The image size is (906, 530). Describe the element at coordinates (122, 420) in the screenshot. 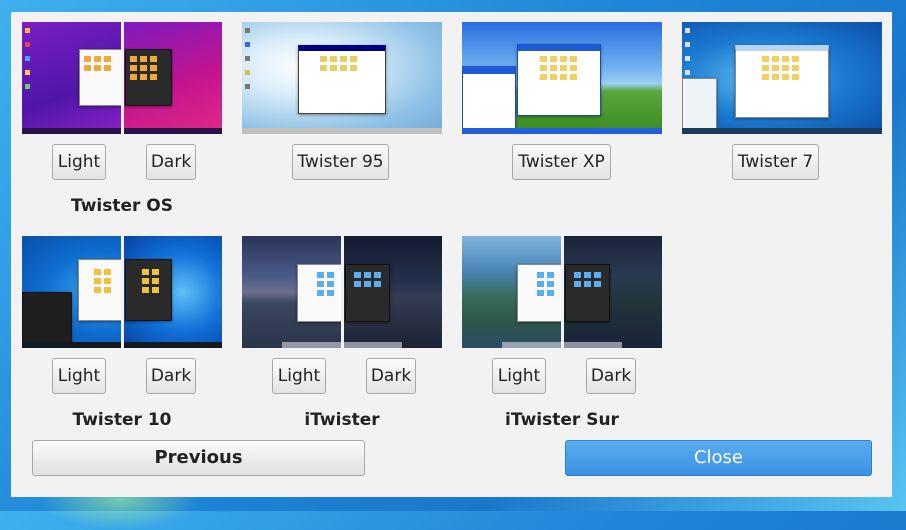

I see `twister-10-label: Twister 10` at that location.